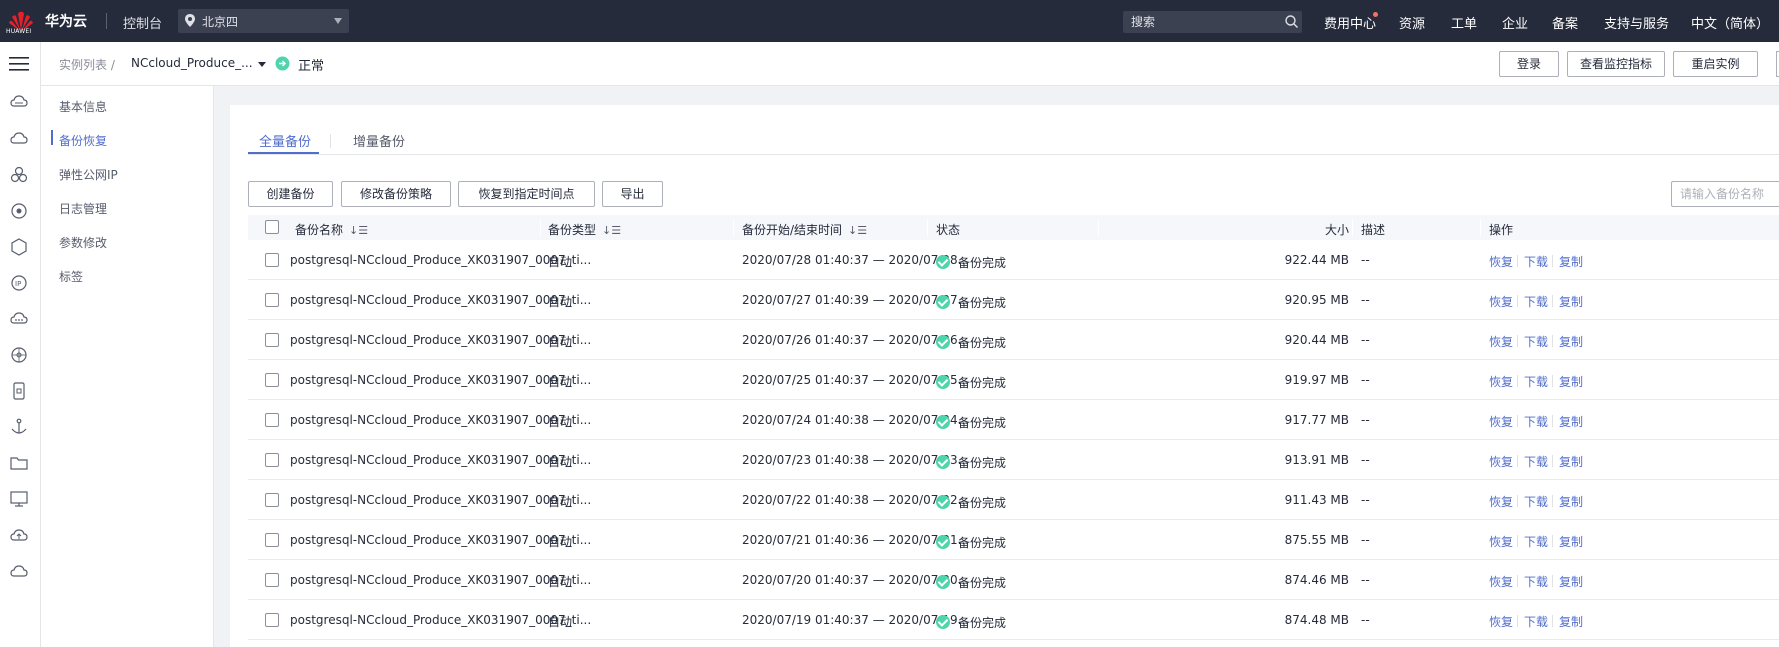 The height and width of the screenshot is (647, 1779). Describe the element at coordinates (1730, 22) in the screenshot. I see `nav-language: 中文（简体）` at that location.